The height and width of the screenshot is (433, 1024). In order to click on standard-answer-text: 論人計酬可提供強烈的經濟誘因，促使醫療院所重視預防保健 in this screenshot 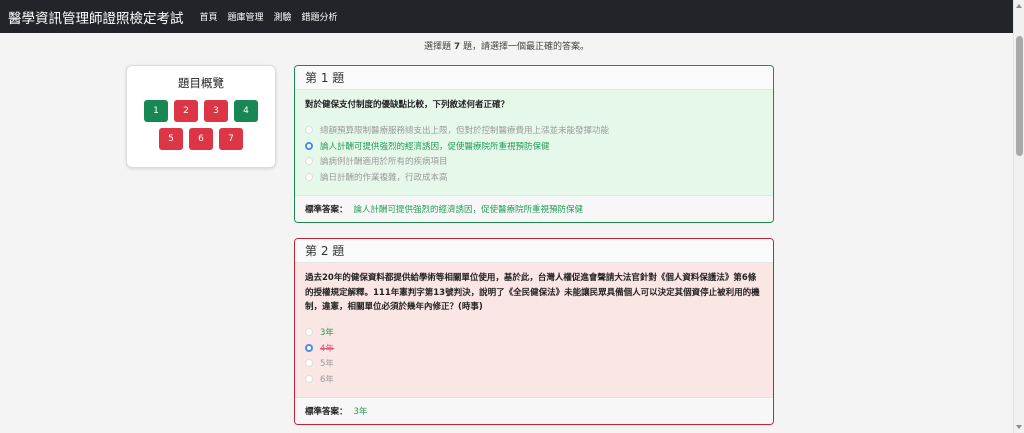, I will do `click(468, 210)`.